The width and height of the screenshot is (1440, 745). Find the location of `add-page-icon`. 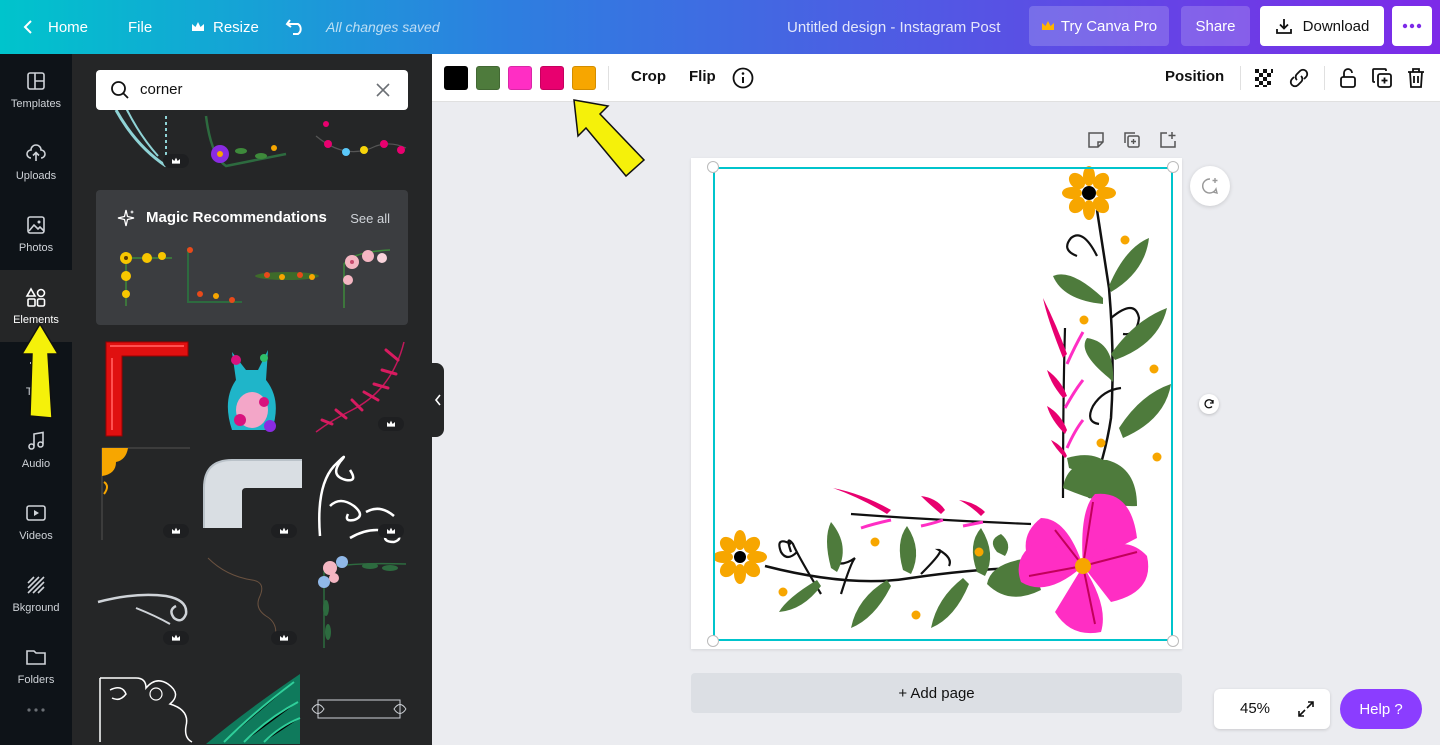

add-page-icon is located at coordinates (1168, 140).